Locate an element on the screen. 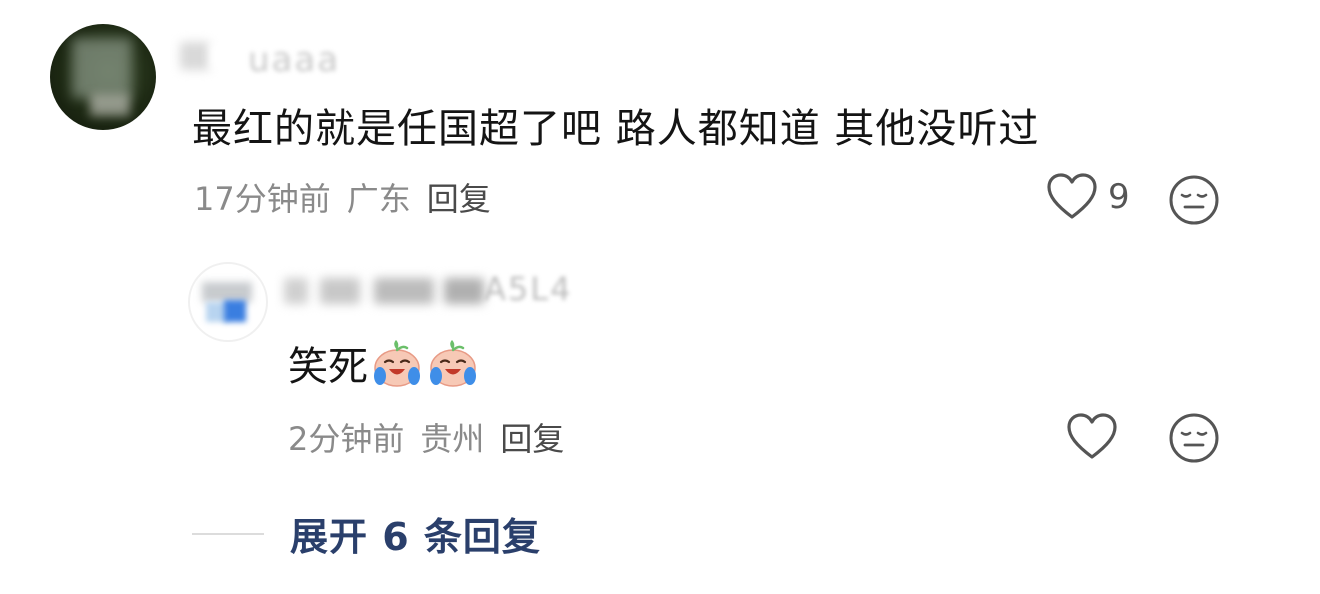 The width and height of the screenshot is (1320, 594). like-count: 9 is located at coordinates (1119, 197).